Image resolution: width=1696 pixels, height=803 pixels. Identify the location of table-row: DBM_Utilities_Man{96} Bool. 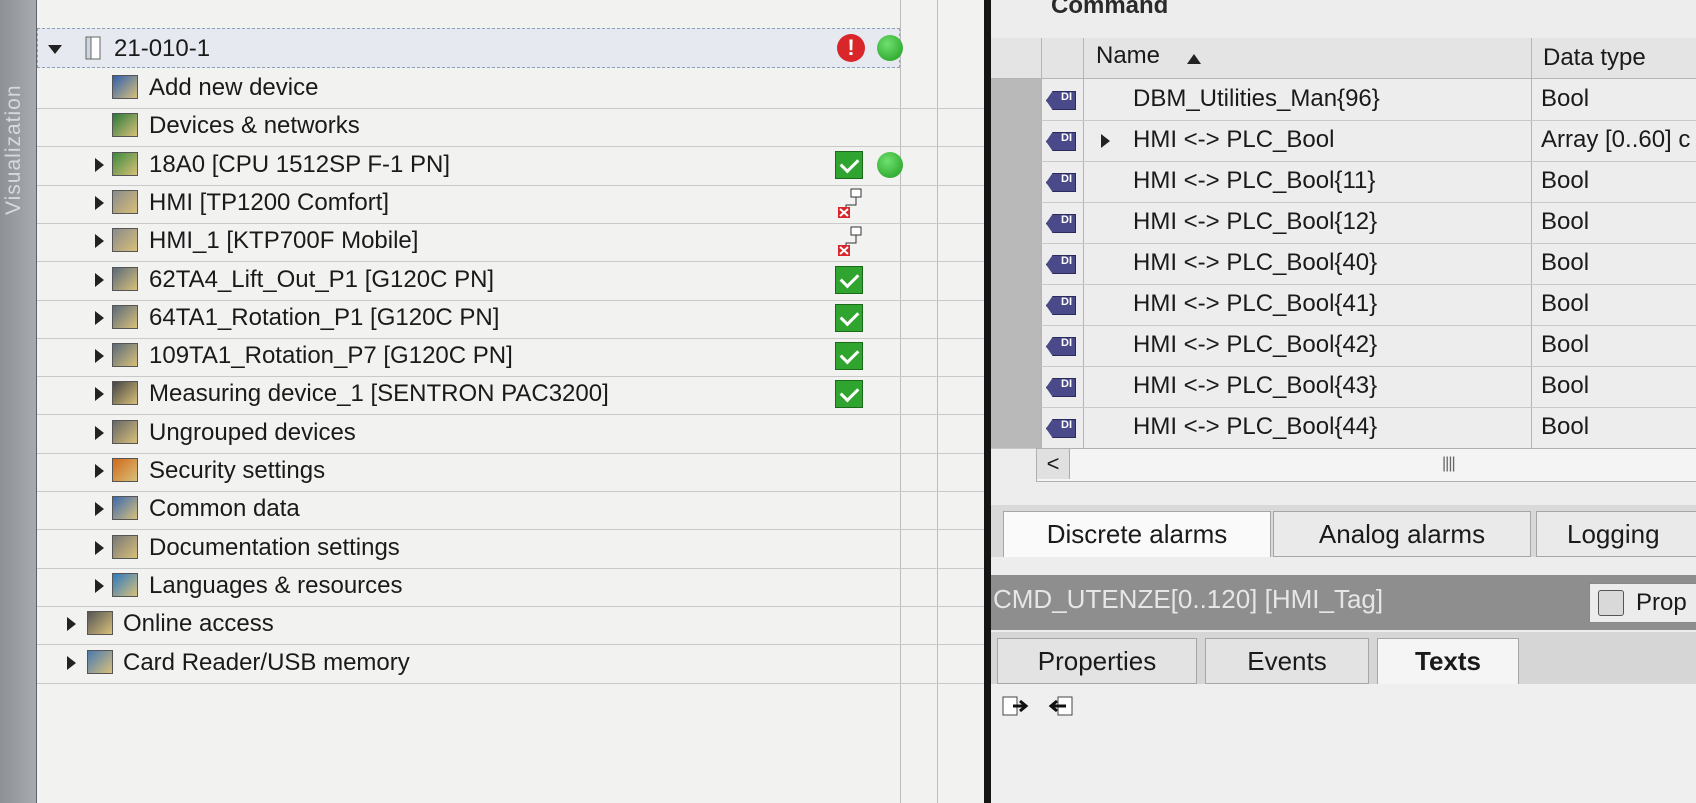
(1343, 100).